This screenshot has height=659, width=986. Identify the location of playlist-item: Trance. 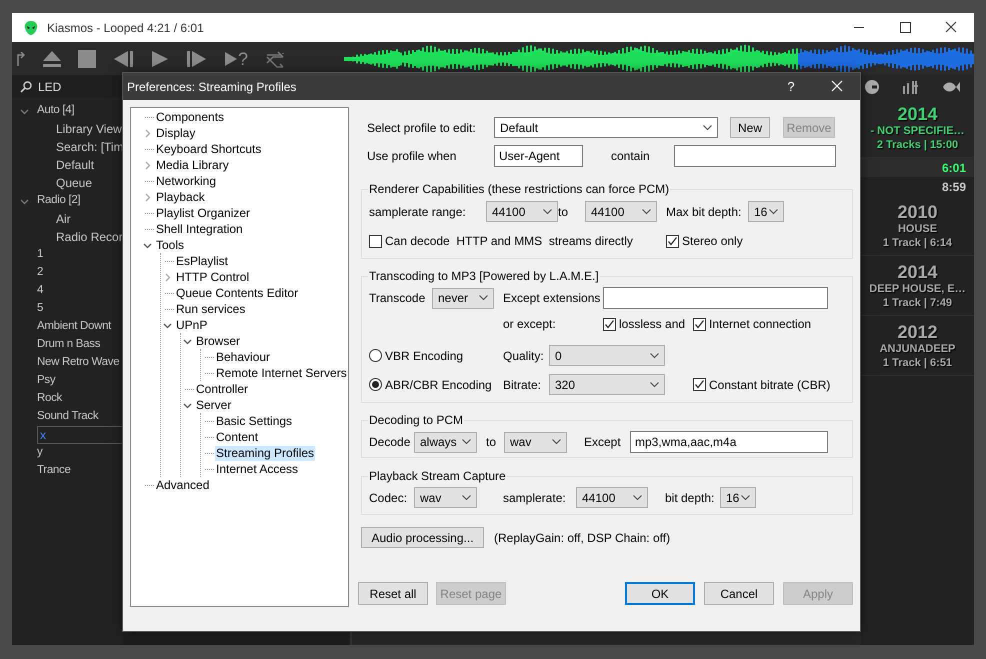
(54, 471).